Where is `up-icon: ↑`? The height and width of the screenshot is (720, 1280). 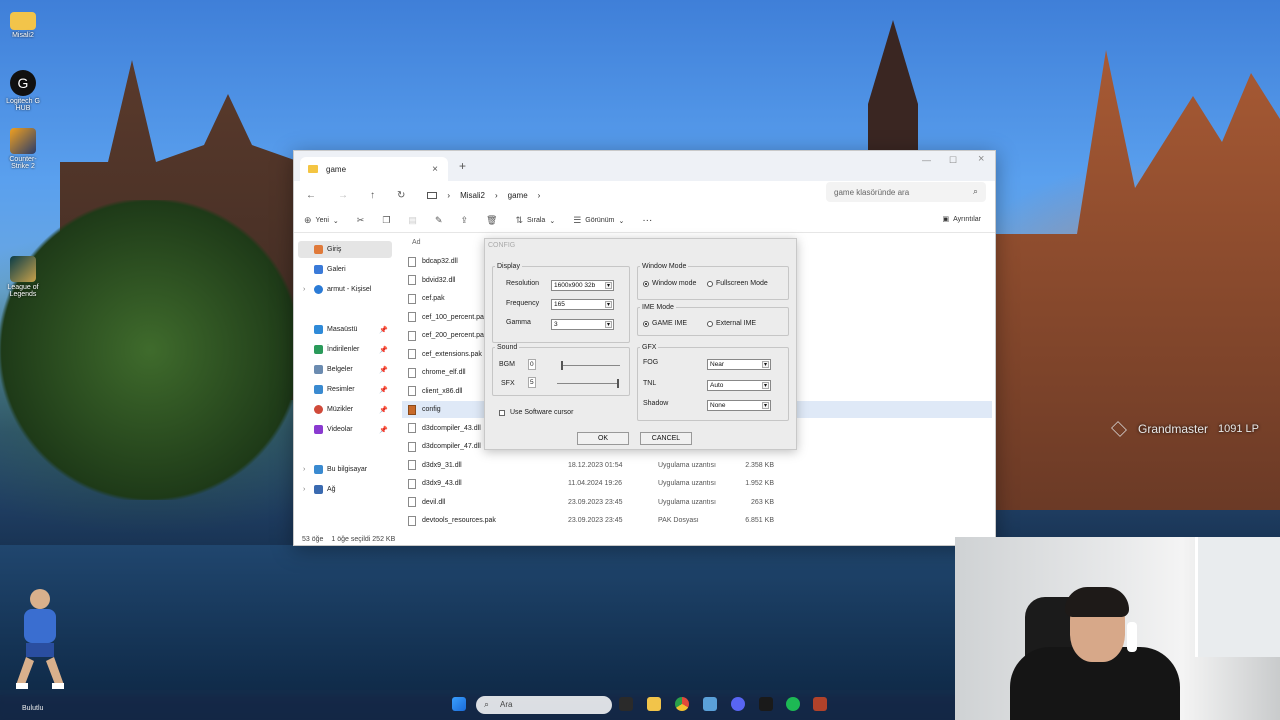
up-icon: ↑ is located at coordinates (372, 195).